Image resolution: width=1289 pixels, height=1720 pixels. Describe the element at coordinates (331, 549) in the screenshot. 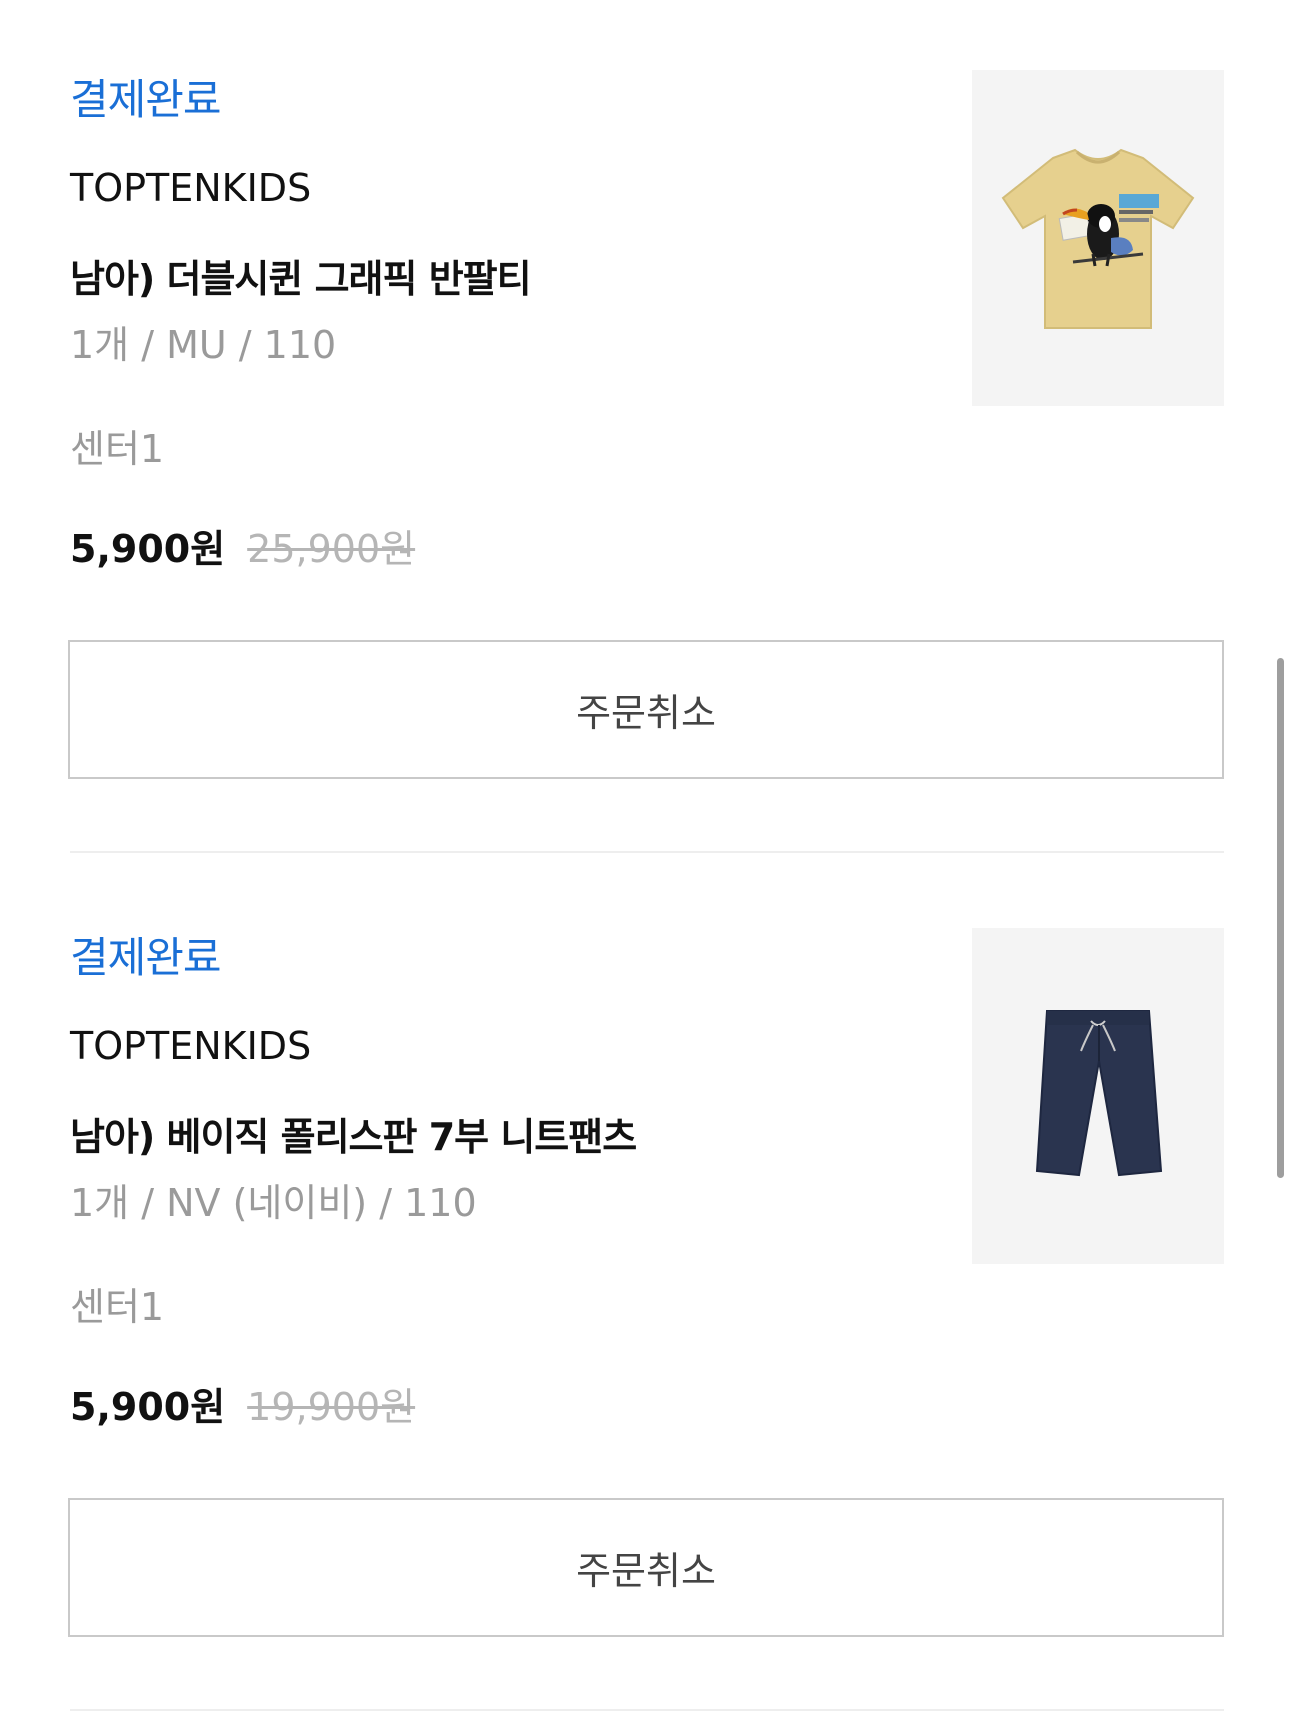

I see `original-price: 25,900원` at that location.